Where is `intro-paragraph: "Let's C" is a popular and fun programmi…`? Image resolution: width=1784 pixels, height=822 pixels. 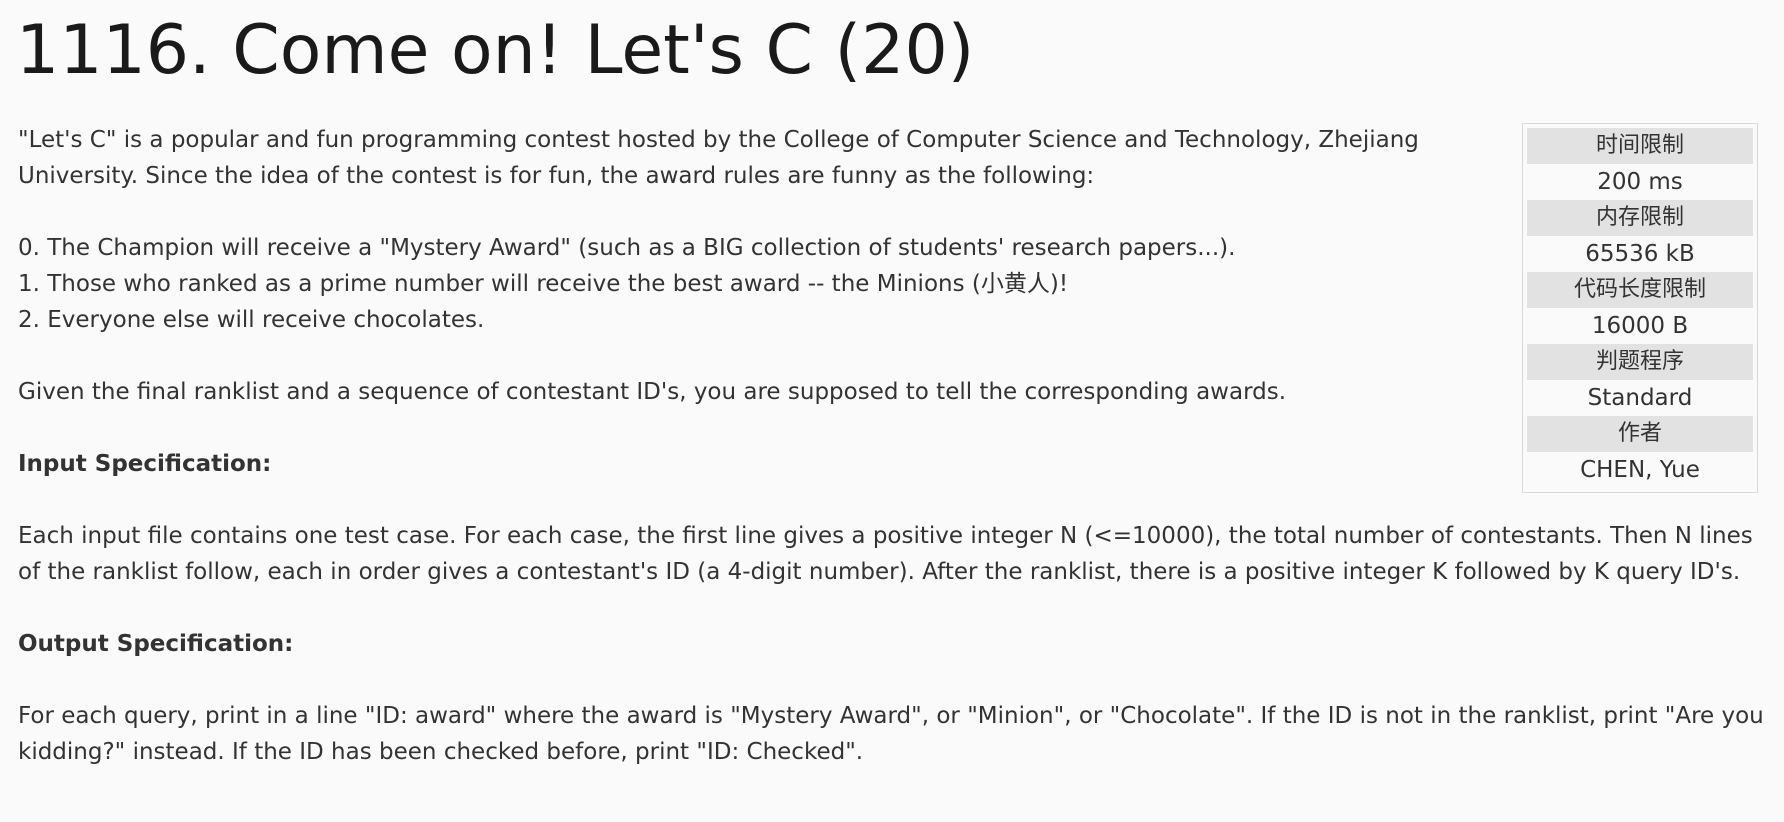
intro-paragraph: "Let's C" is a popular and fun programmi… is located at coordinates (718, 158).